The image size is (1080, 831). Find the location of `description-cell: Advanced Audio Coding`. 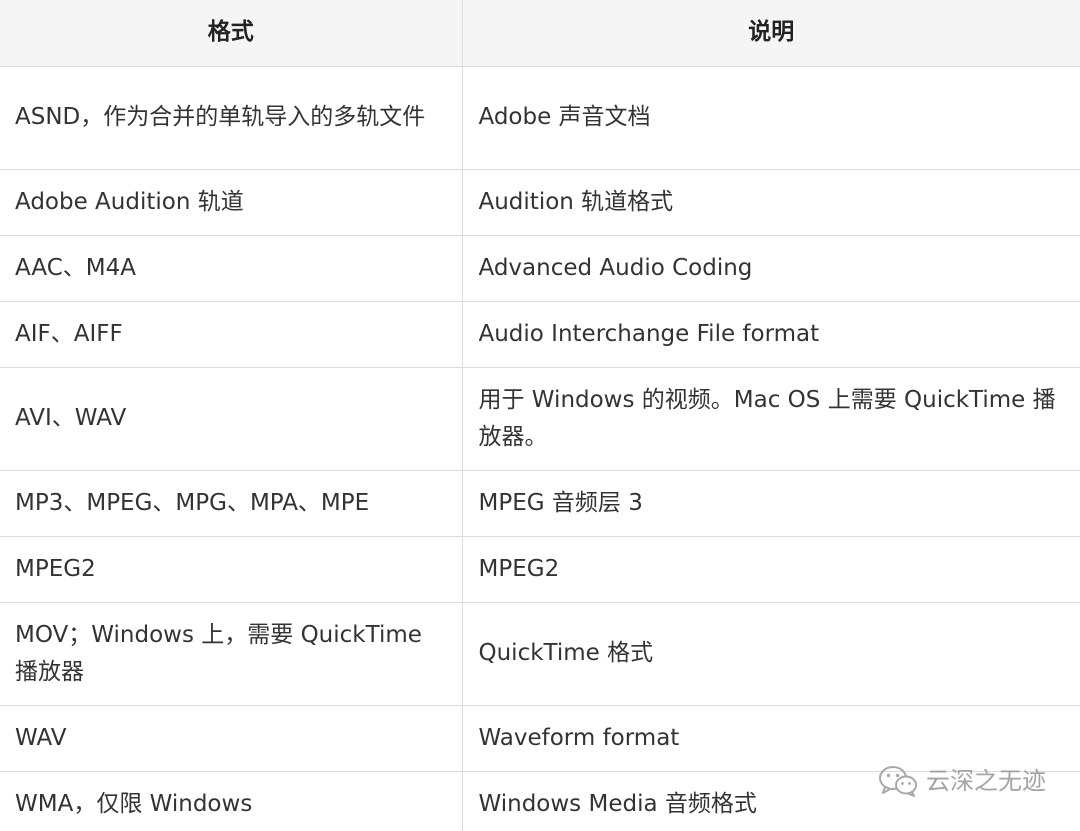

description-cell: Advanced Audio Coding is located at coordinates (771, 268).